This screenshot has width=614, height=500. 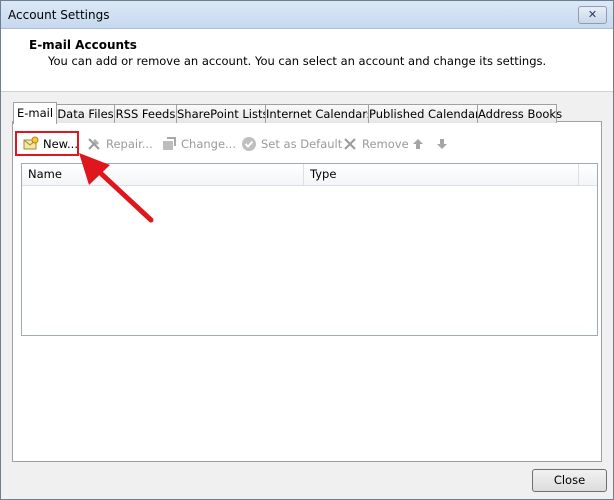 I want to click on tab-internet-calendars: Internet Calendars, so click(x=319, y=113).